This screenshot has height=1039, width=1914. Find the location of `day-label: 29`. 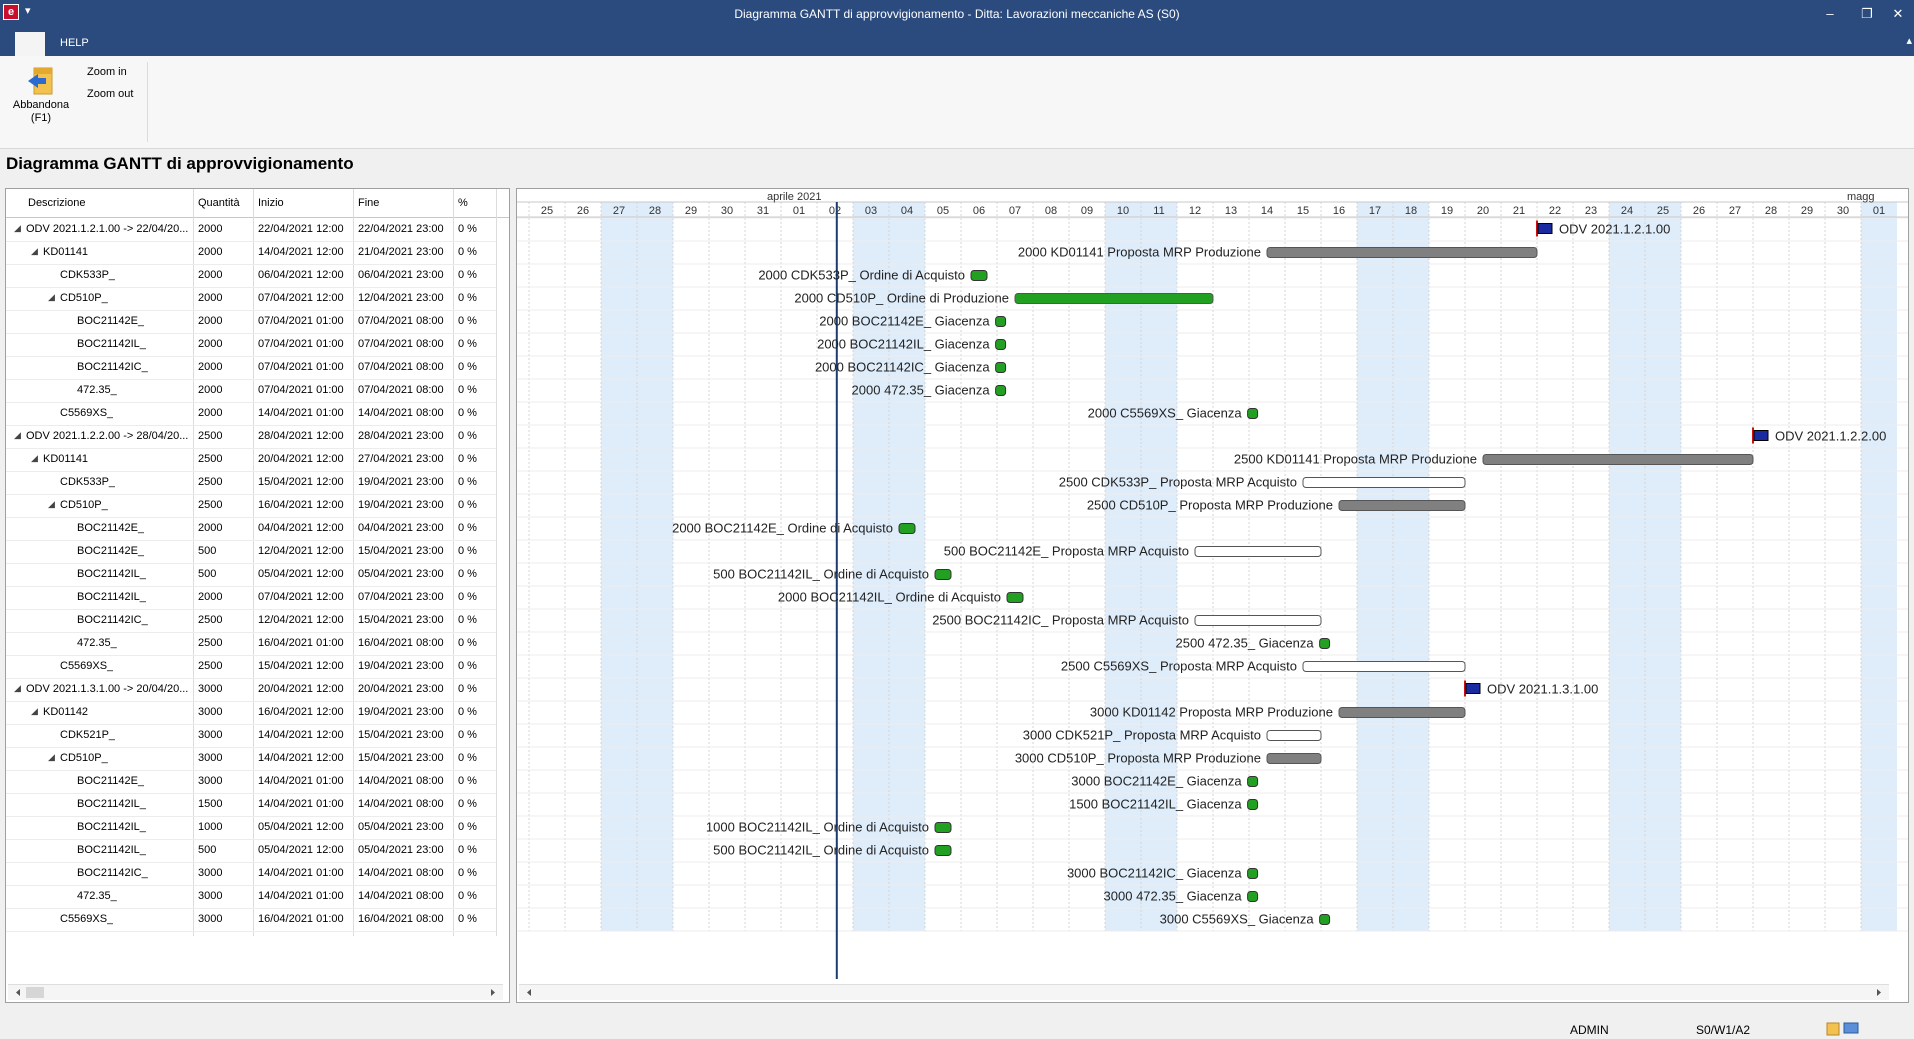

day-label: 29 is located at coordinates (1807, 211).